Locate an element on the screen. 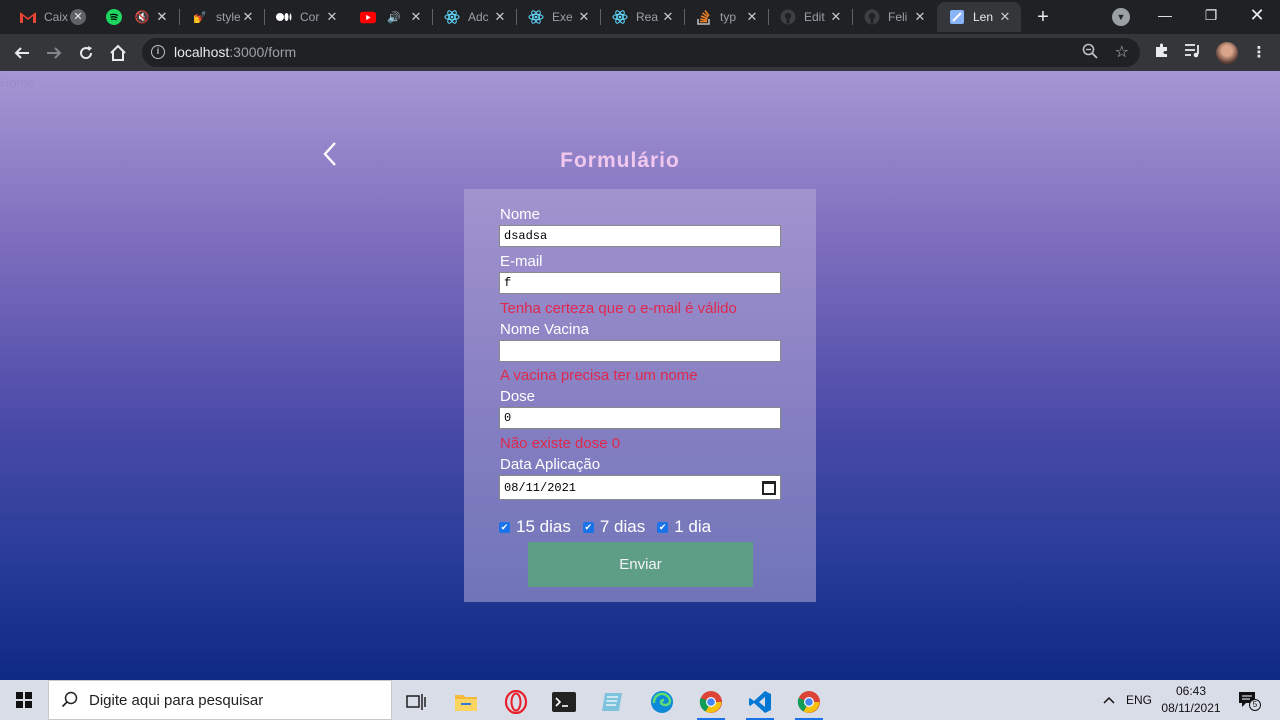 The height and width of the screenshot is (720, 1280). chrome-icon is located at coordinates (808, 702).